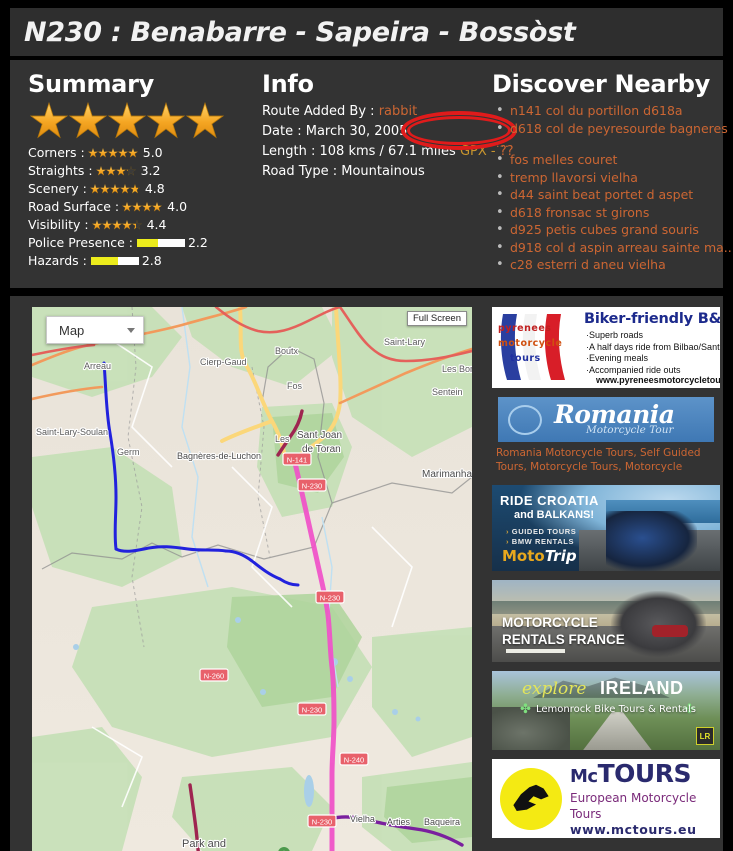 Image resolution: width=733 pixels, height=851 pixels. Describe the element at coordinates (377, 112) in the screenshot. I see `route-added-by-row: Route Added By : rabbit` at that location.